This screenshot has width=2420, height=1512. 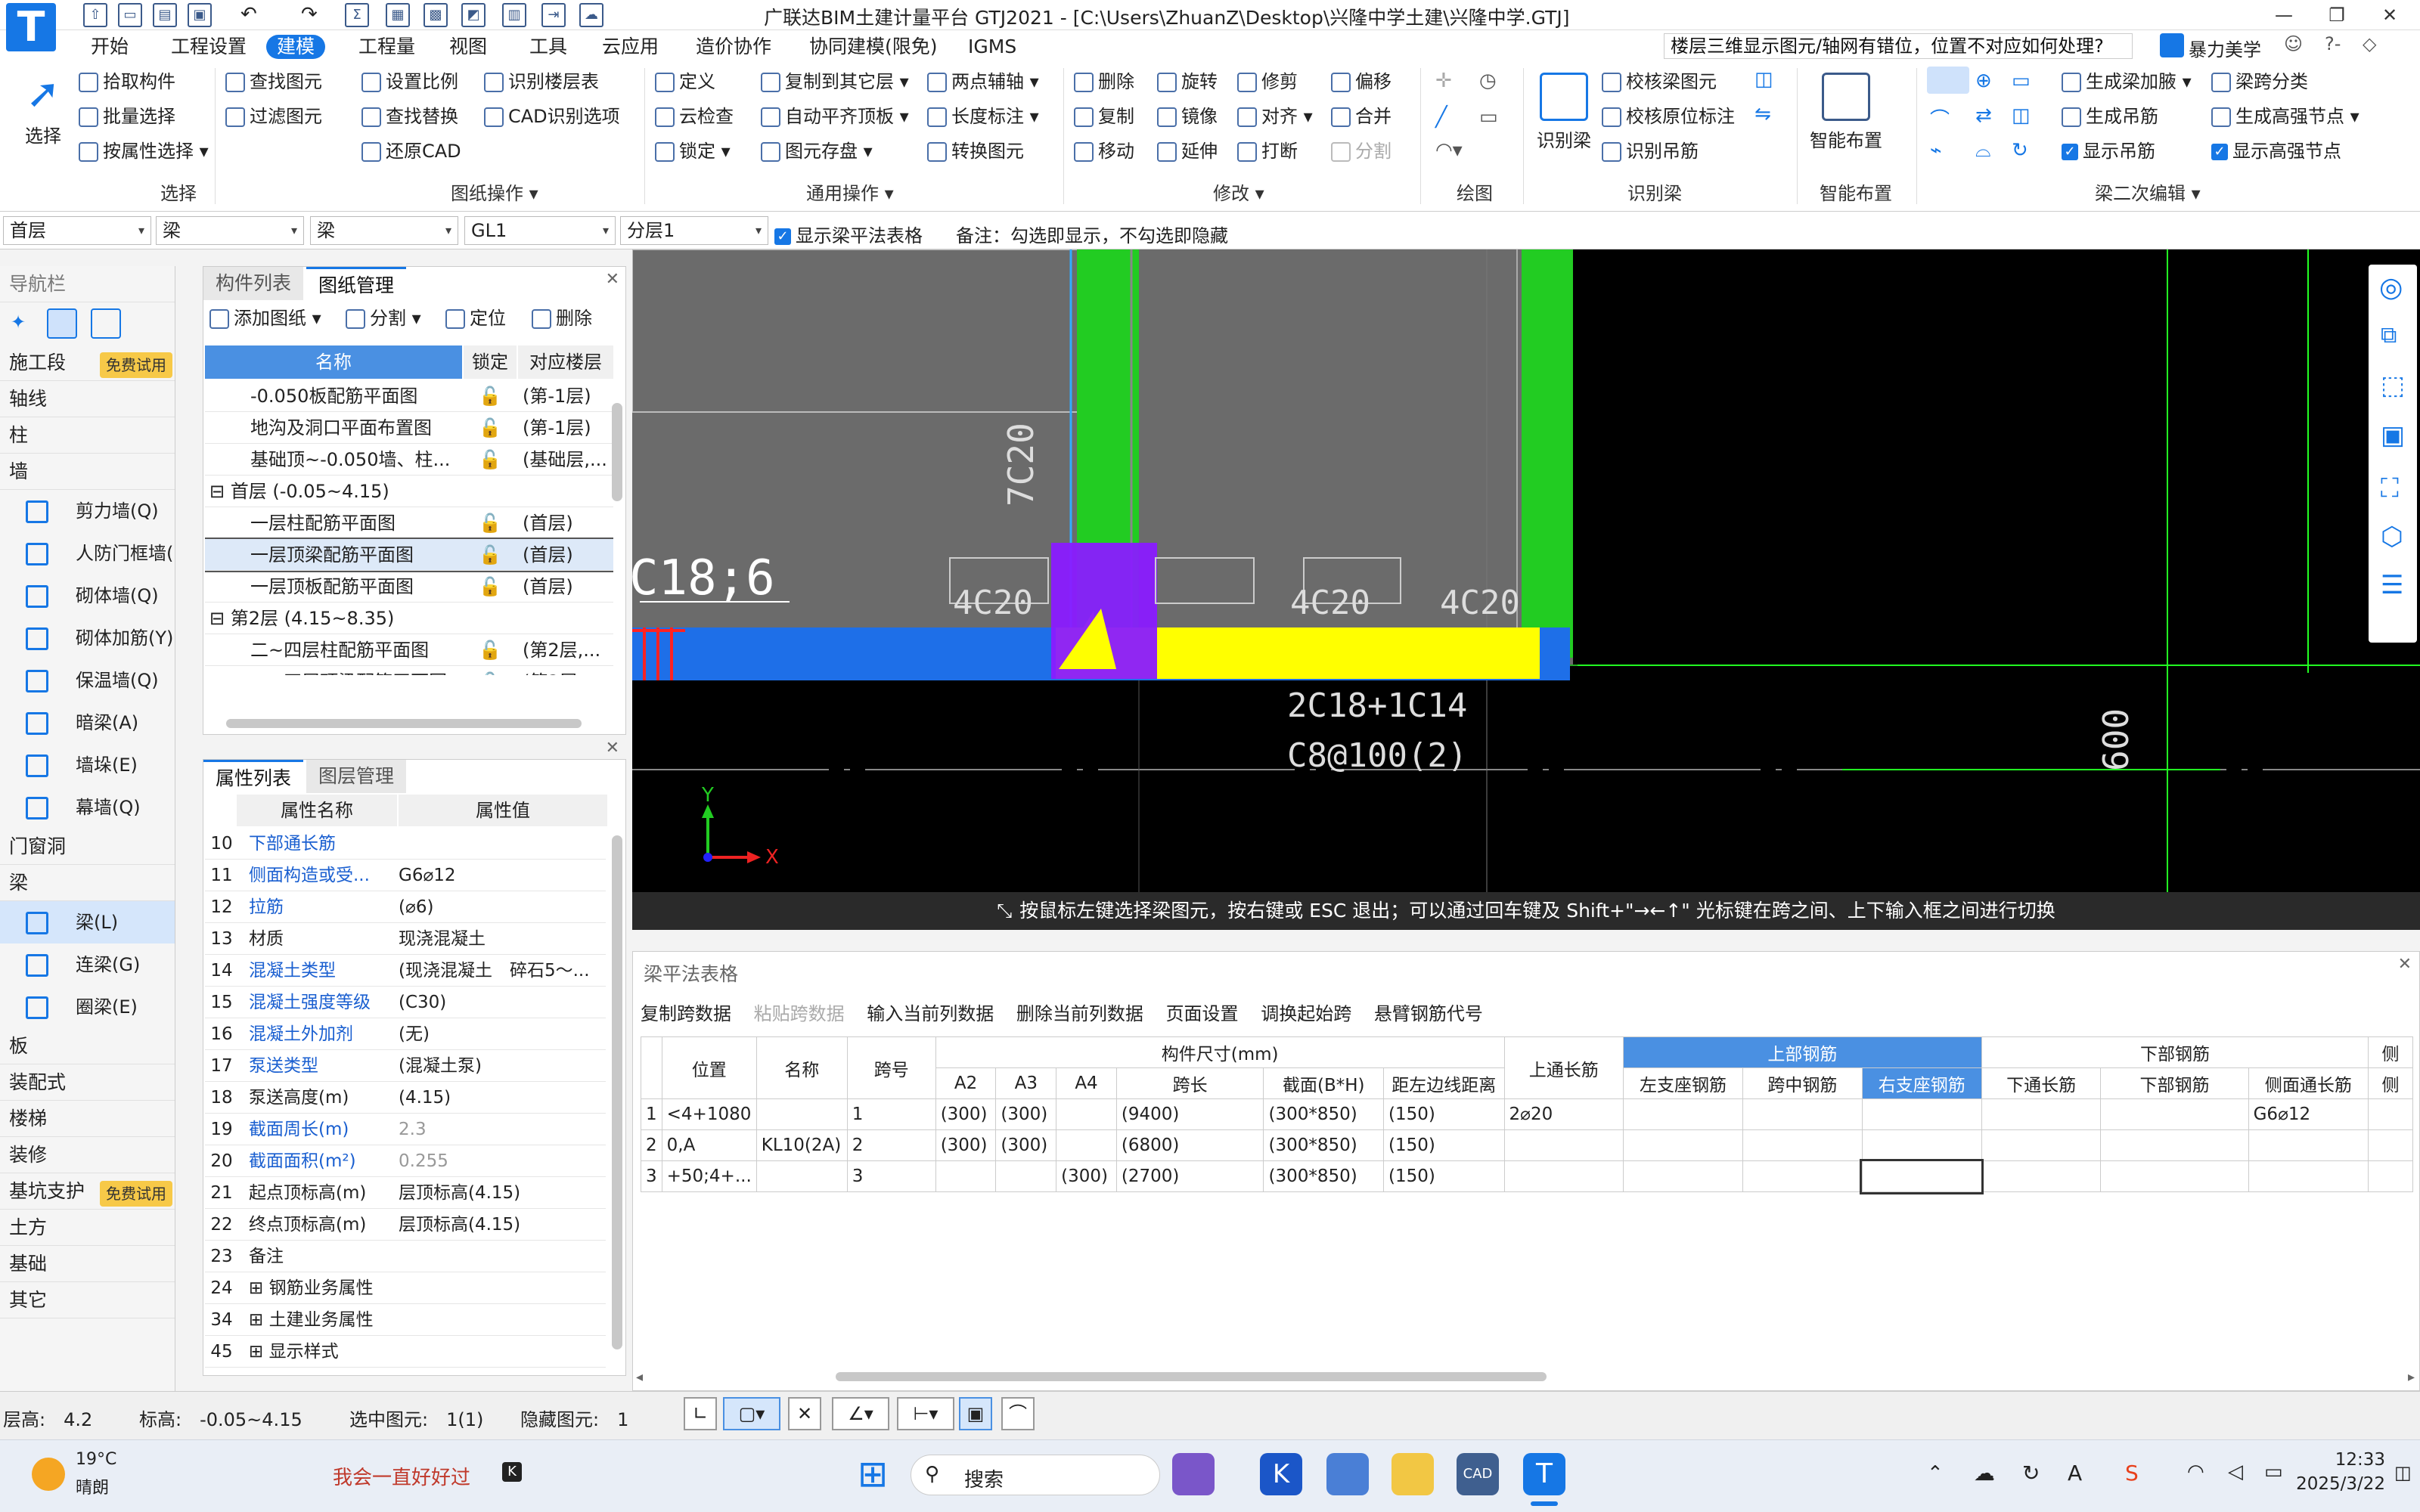 I want to click on app-logo: T, so click(x=31, y=27).